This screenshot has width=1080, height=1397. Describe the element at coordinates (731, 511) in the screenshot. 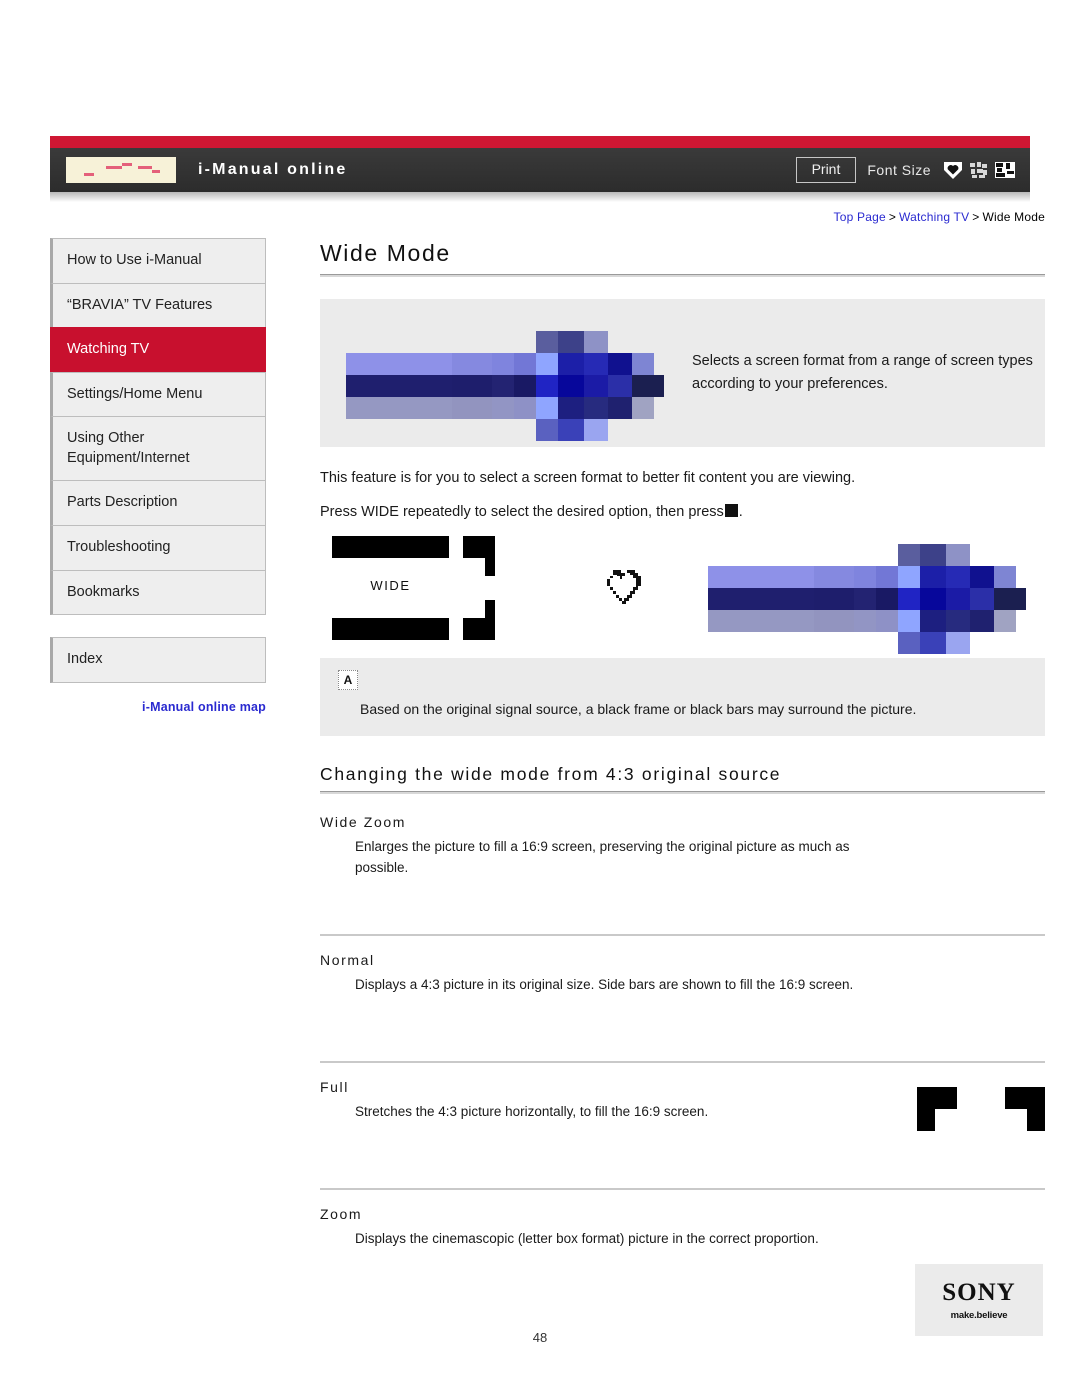

I see `enter-key-icon` at that location.